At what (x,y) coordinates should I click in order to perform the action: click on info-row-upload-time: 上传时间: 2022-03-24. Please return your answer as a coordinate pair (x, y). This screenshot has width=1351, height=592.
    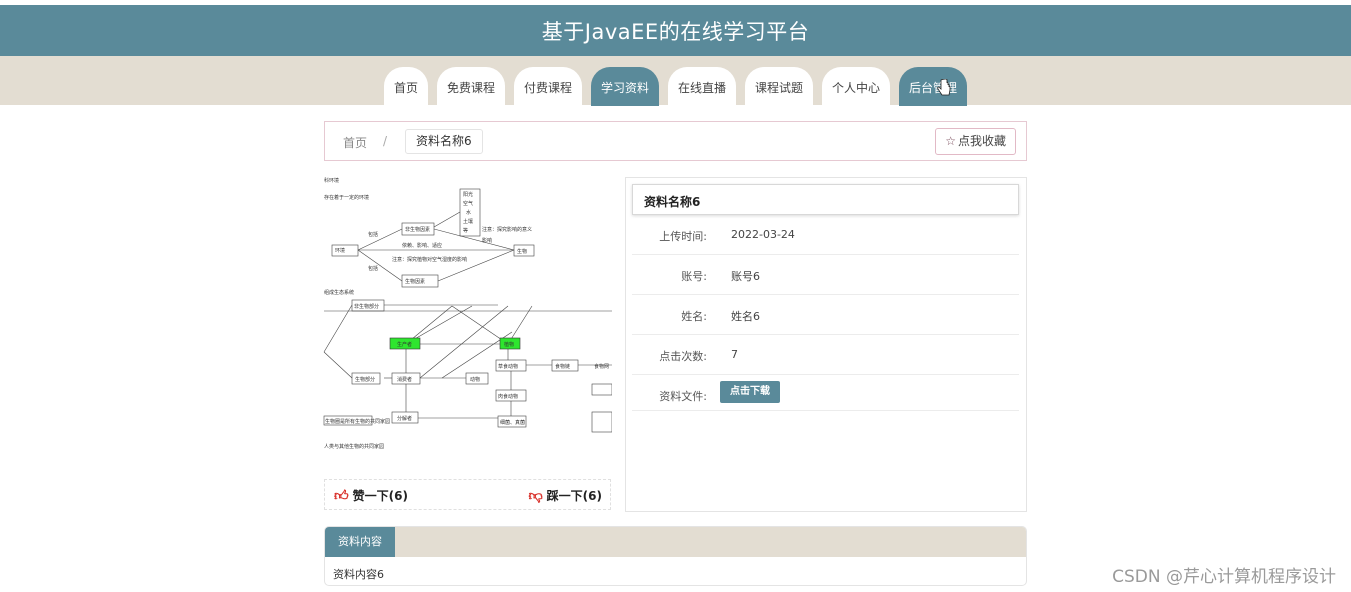
    Looking at the image, I should click on (825, 235).